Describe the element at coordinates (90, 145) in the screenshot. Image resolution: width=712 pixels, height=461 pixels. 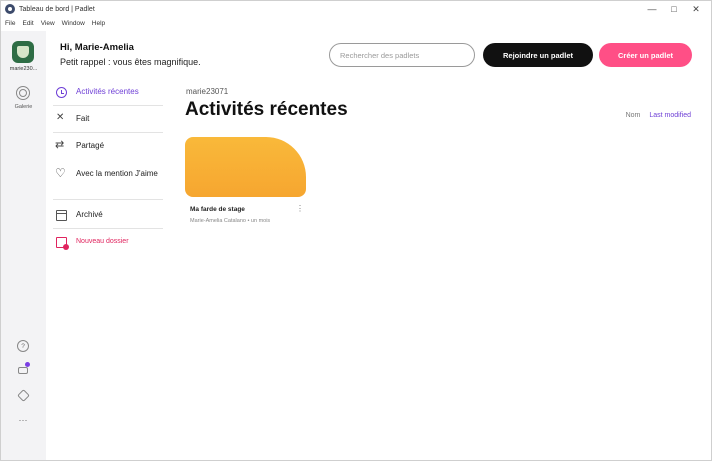
I see `nav-label: Partagé` at that location.